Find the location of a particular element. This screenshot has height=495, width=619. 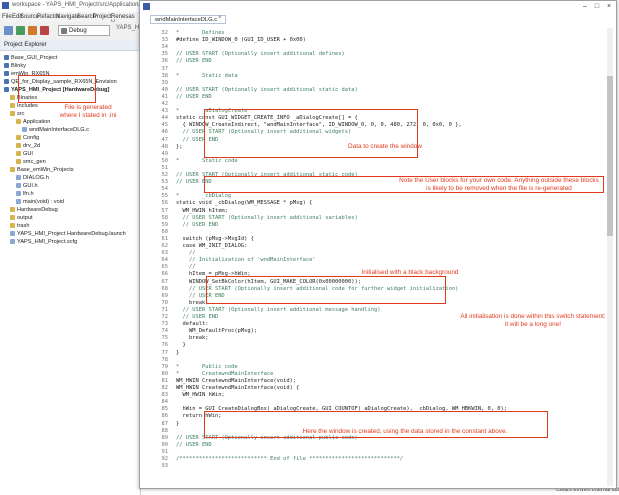

tree-item: trash is located at coordinates (19, 226).